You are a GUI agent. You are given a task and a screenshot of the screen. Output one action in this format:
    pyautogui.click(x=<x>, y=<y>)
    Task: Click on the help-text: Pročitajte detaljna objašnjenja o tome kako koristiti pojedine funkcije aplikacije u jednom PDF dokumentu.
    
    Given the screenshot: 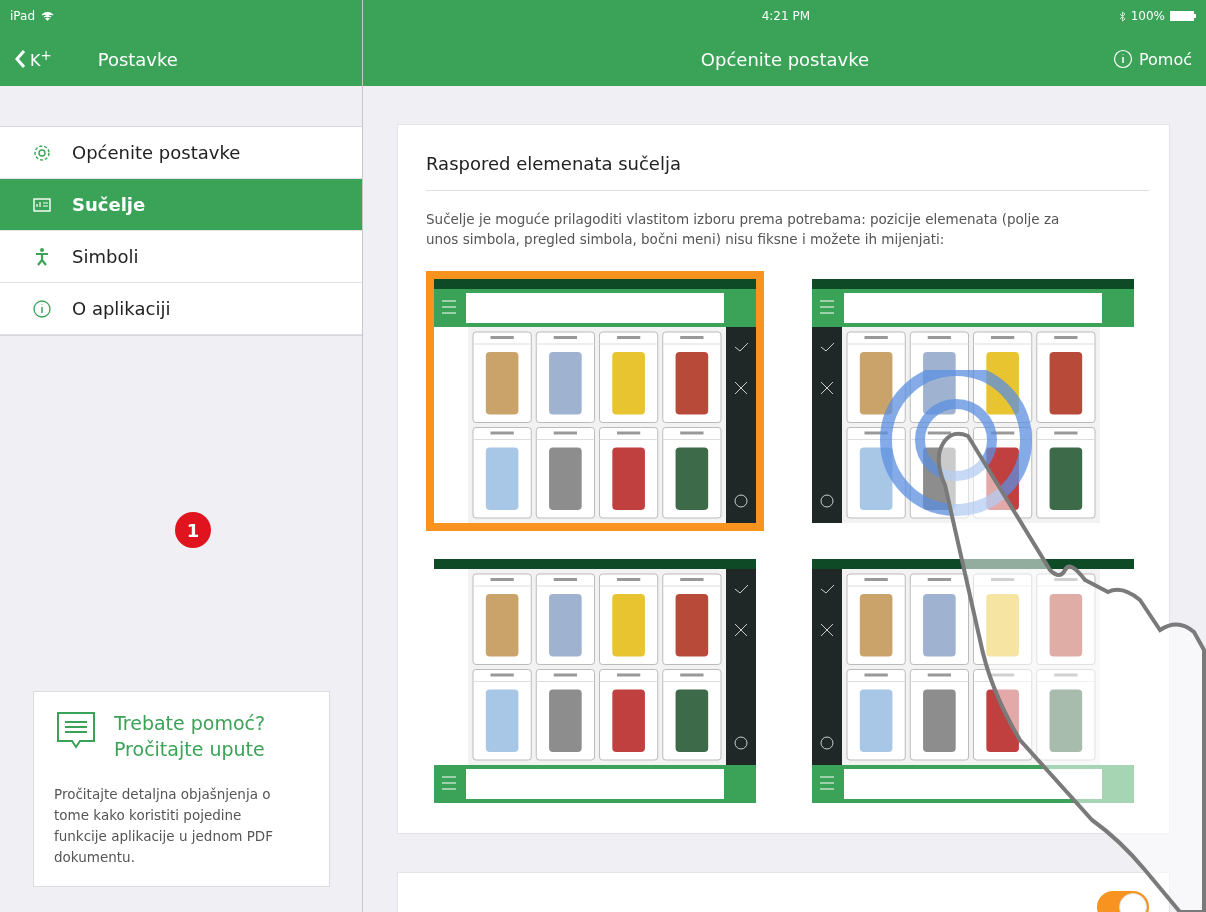 What is the action you would take?
    pyautogui.click(x=164, y=826)
    